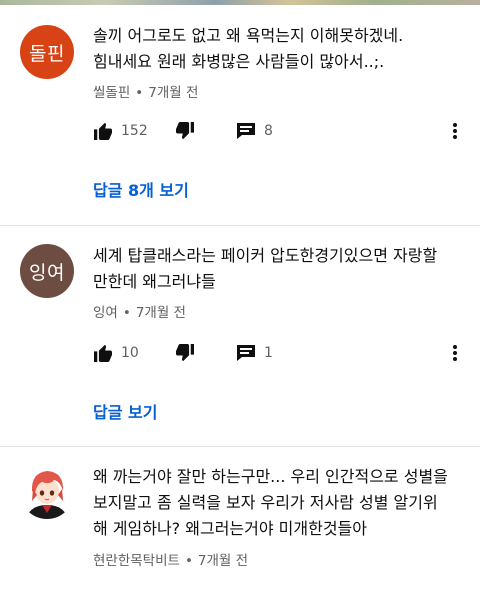 The width and height of the screenshot is (480, 591). Describe the element at coordinates (278, 269) in the screenshot. I see `comment-text: 세계 탑클래스라는 페이커 압도한경기있으면 자랑할 만한데 왜그러냐들` at that location.